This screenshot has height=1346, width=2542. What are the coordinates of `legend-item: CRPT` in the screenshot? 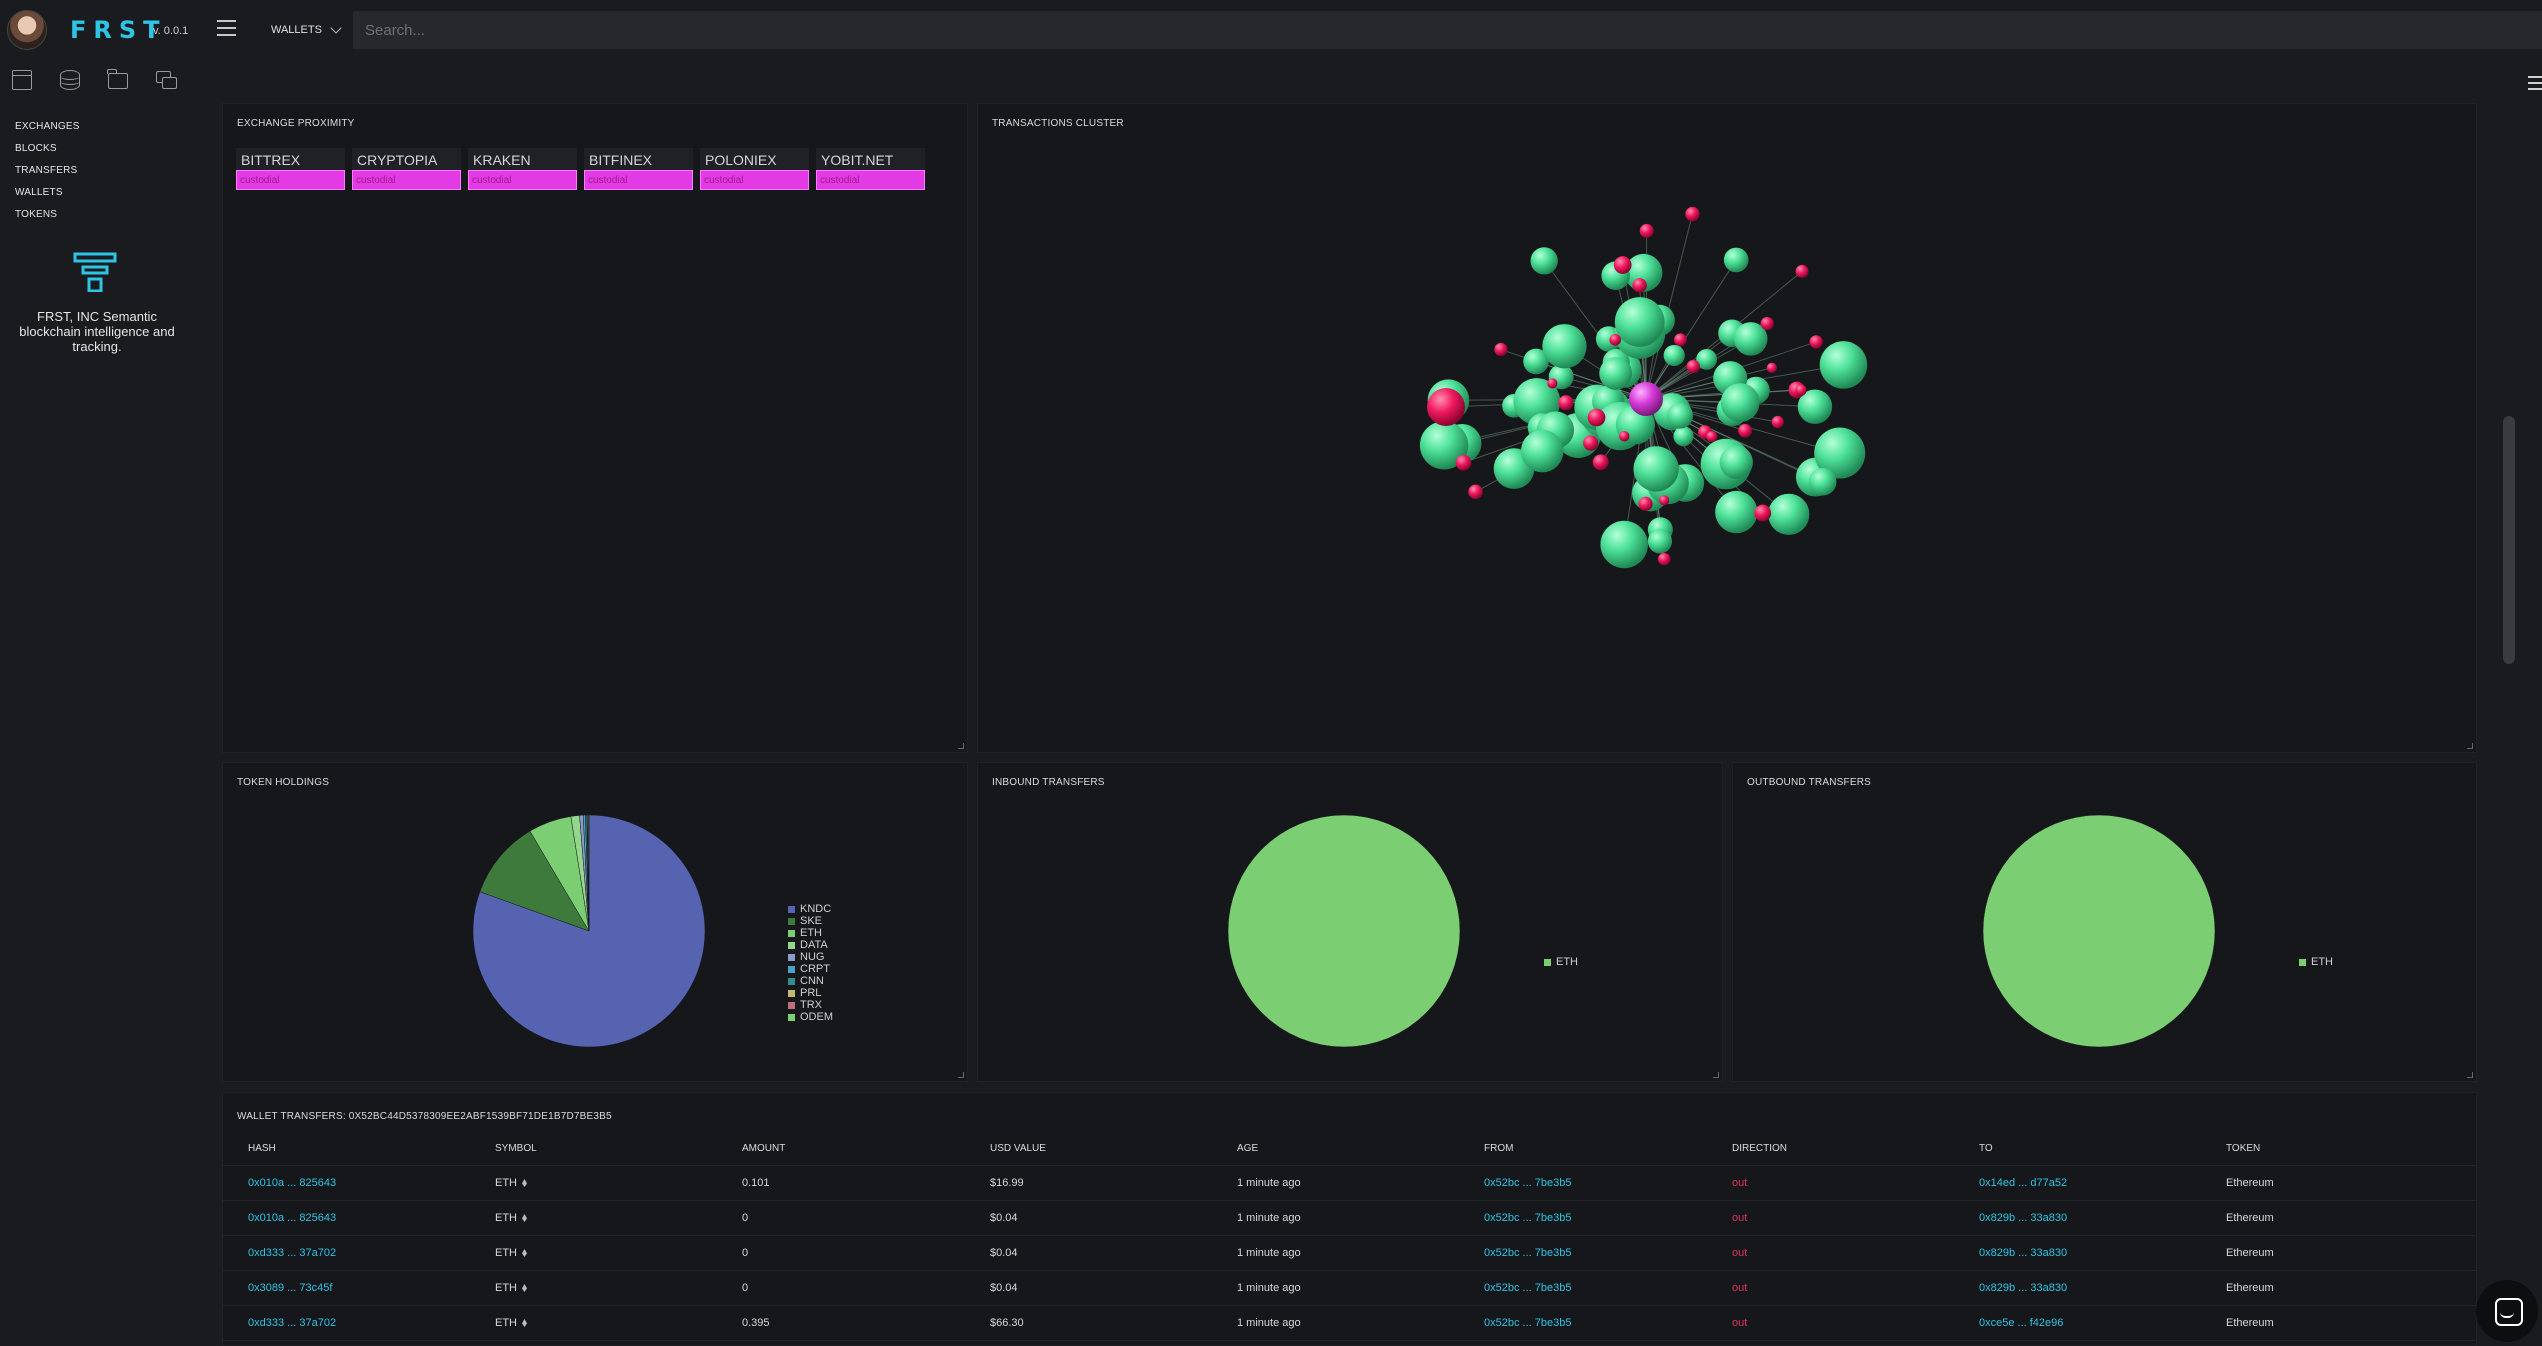 It's located at (810, 969).